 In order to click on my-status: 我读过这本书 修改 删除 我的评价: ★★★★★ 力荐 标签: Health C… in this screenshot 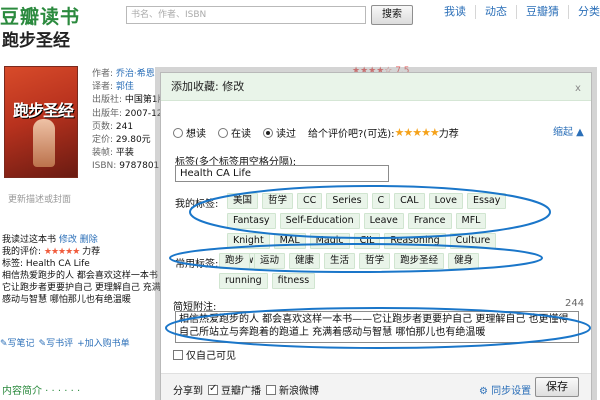, I will do `click(82, 252)`.